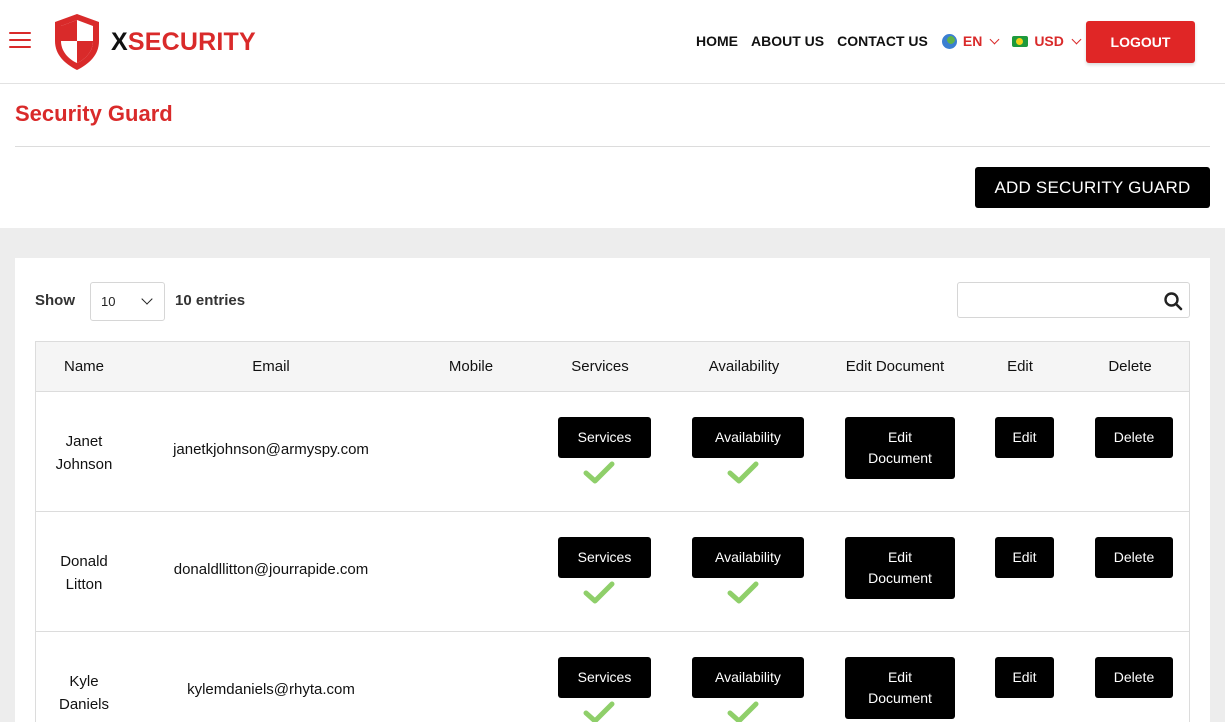 The height and width of the screenshot is (722, 1225). I want to click on language-value: EN, so click(972, 41).